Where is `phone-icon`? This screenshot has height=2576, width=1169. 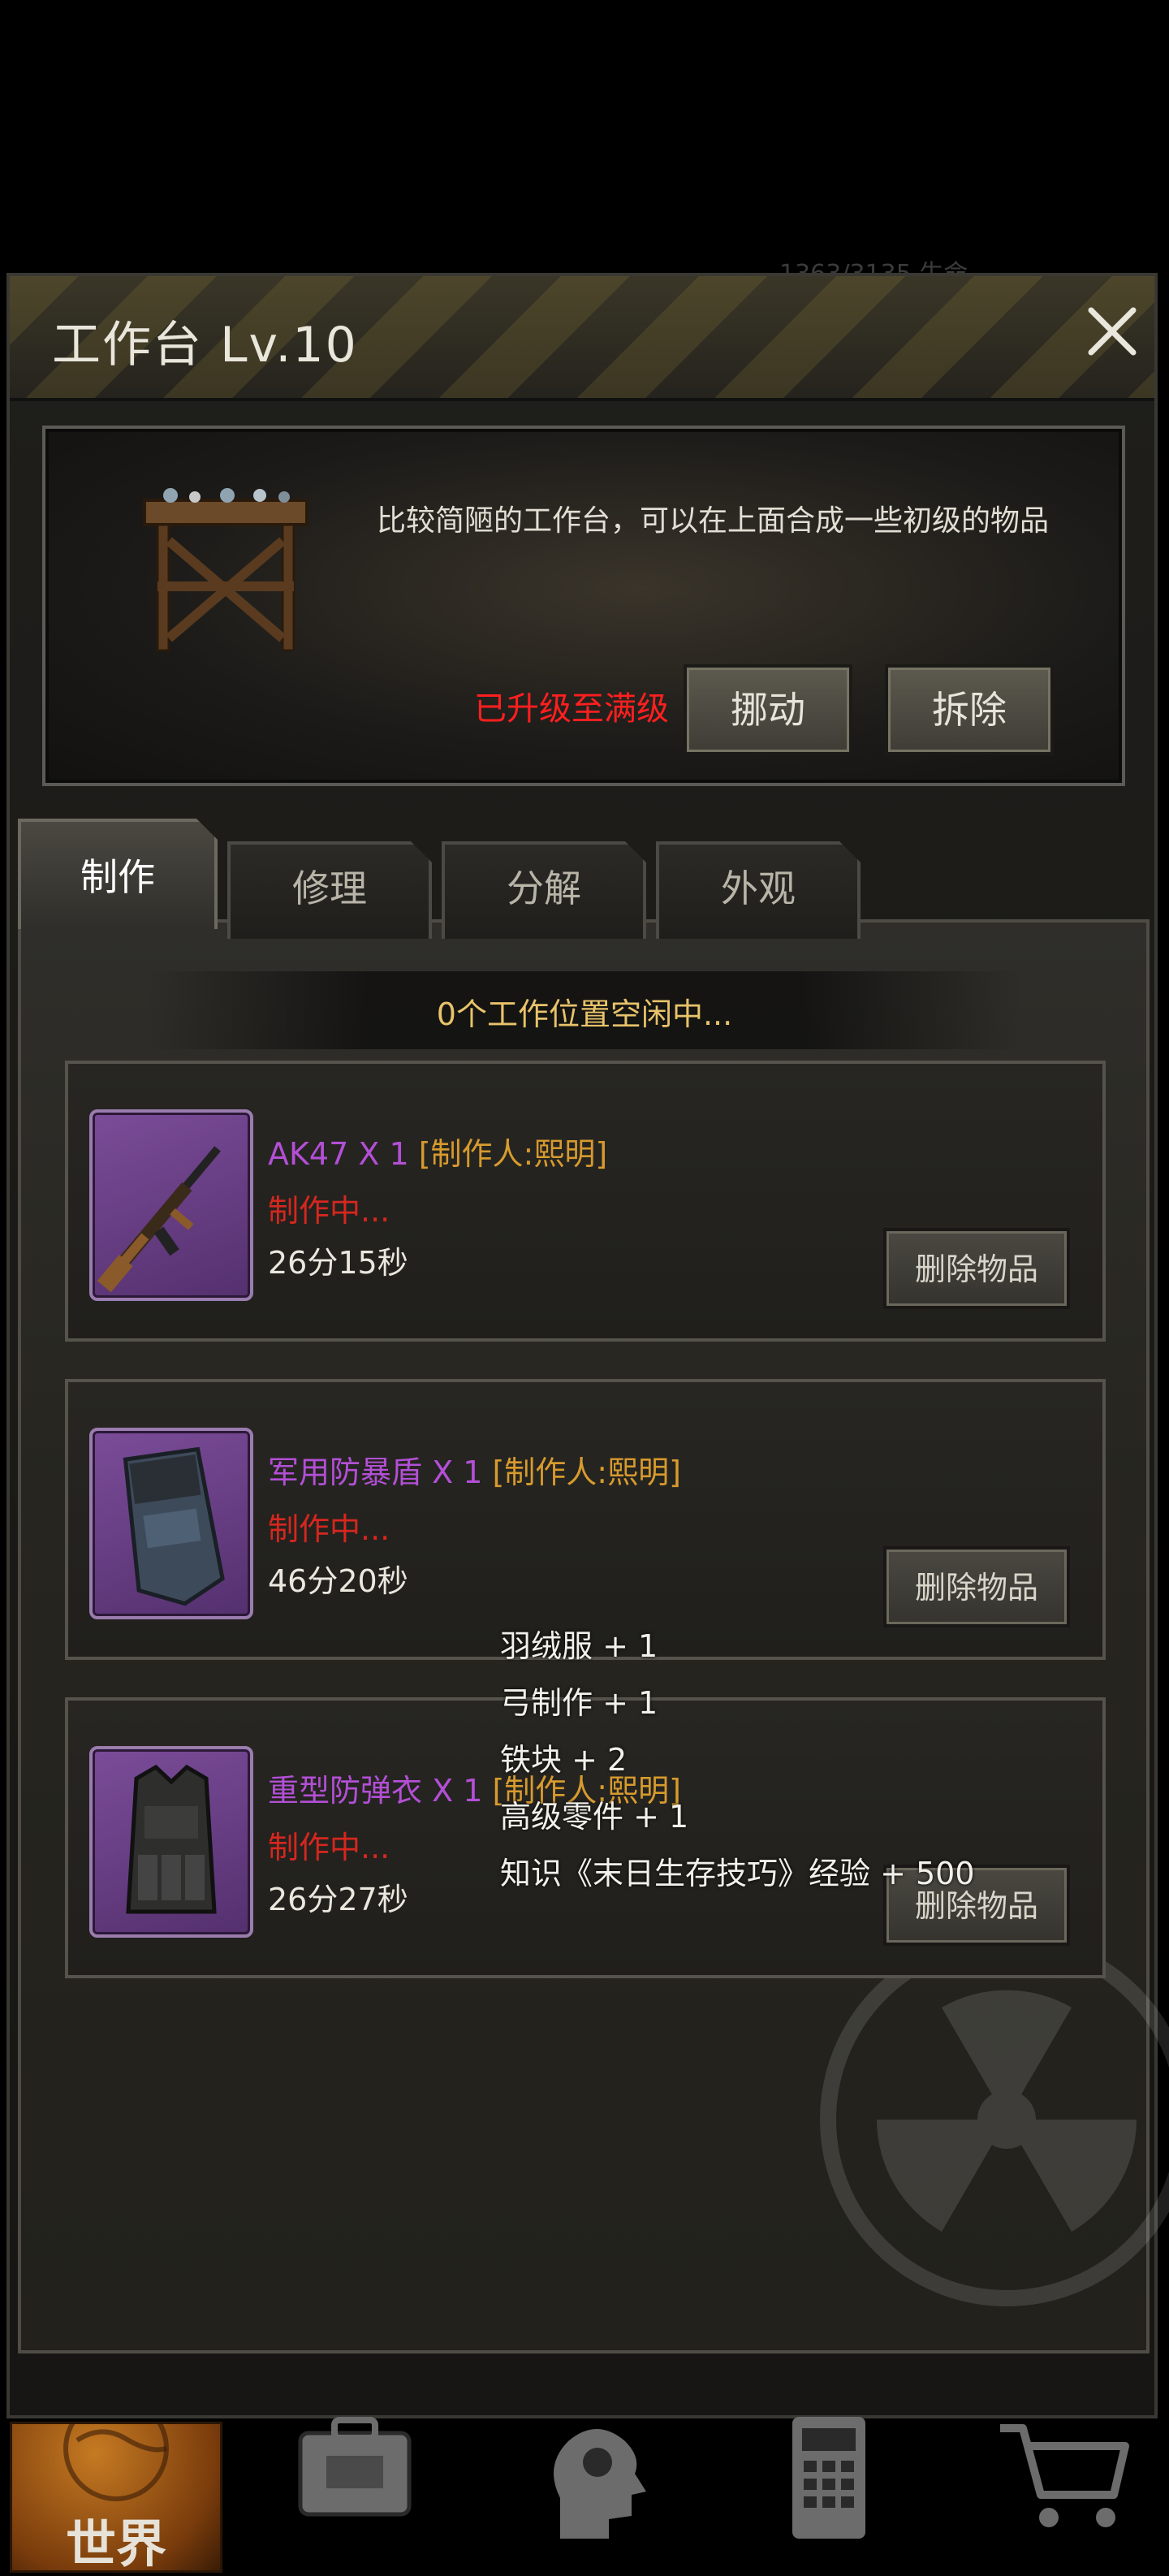 phone-icon is located at coordinates (828, 2478).